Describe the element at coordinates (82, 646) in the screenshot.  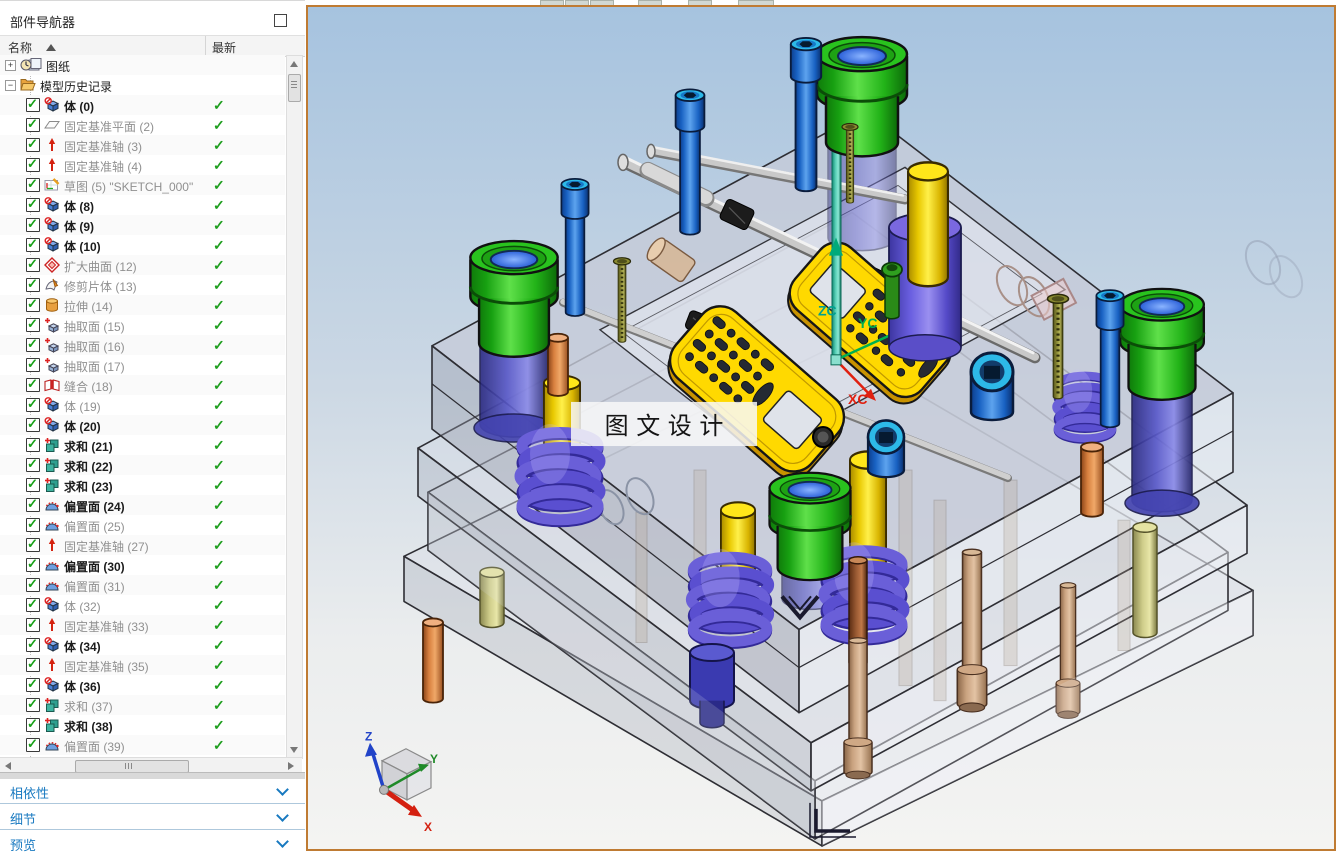
I see `node-label: 体 (34)` at that location.